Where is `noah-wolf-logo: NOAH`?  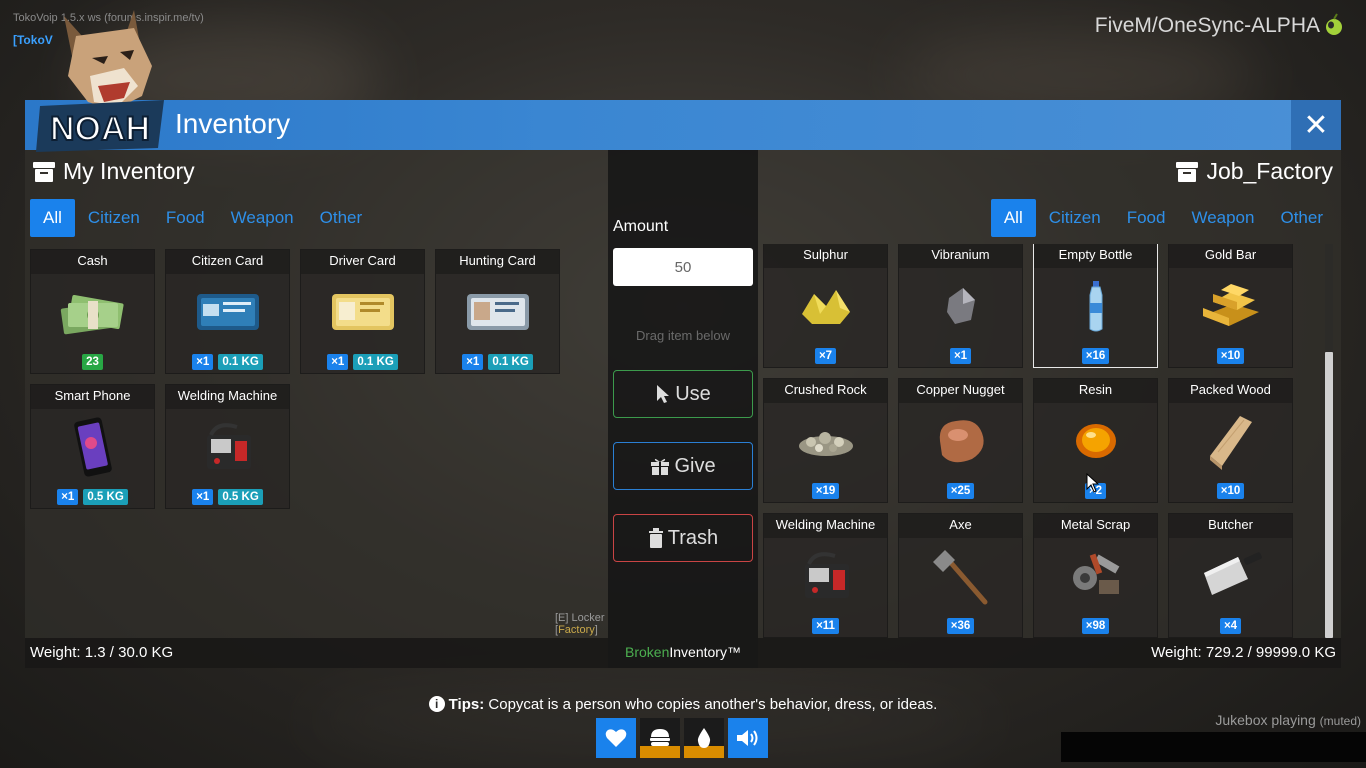 noah-wolf-logo: NOAH is located at coordinates (100, 81).